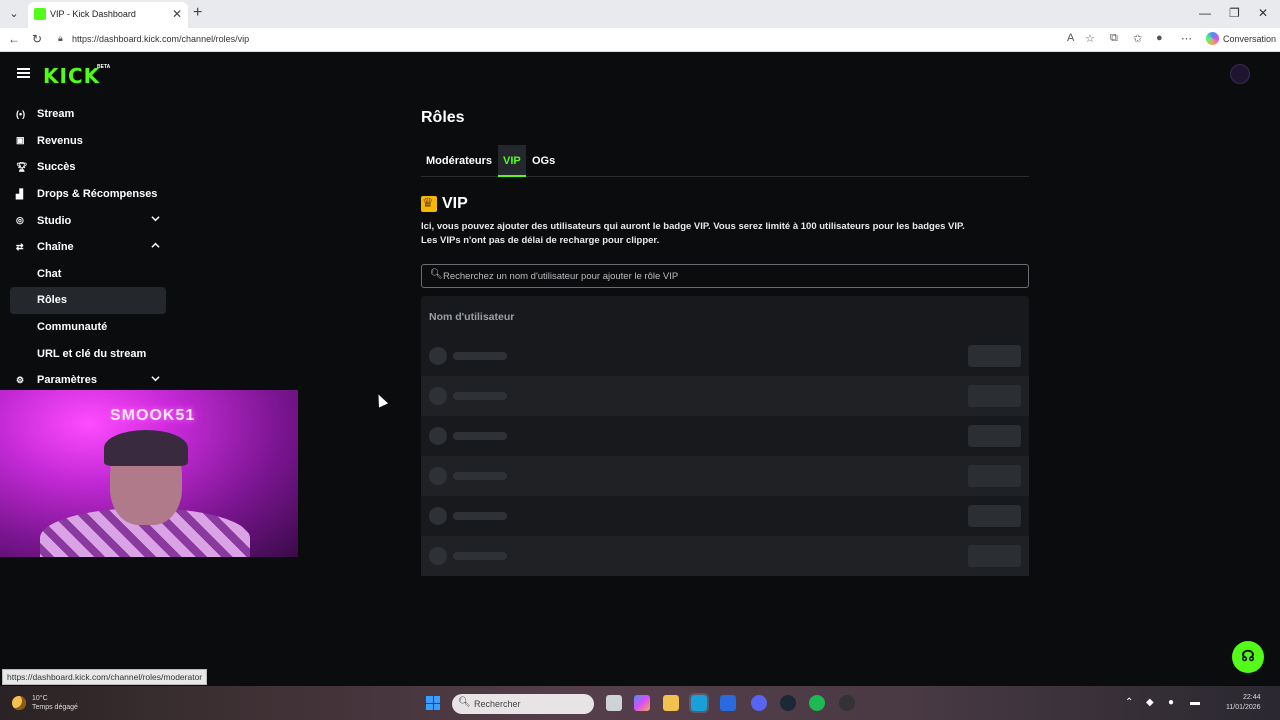  What do you see at coordinates (1263, 13) in the screenshot?
I see `close-window-icon: ✕` at bounding box center [1263, 13].